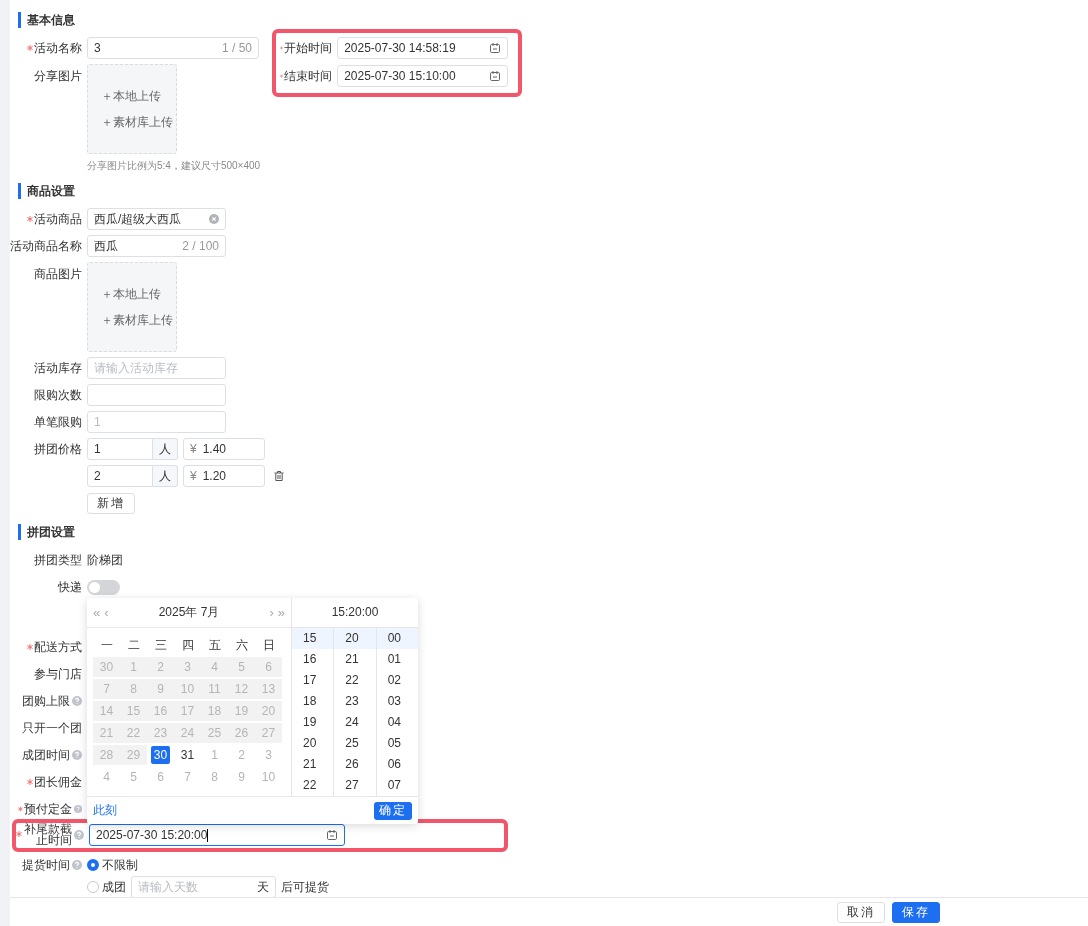  I want to click on field-label: 预付定金, so click(47, 809).